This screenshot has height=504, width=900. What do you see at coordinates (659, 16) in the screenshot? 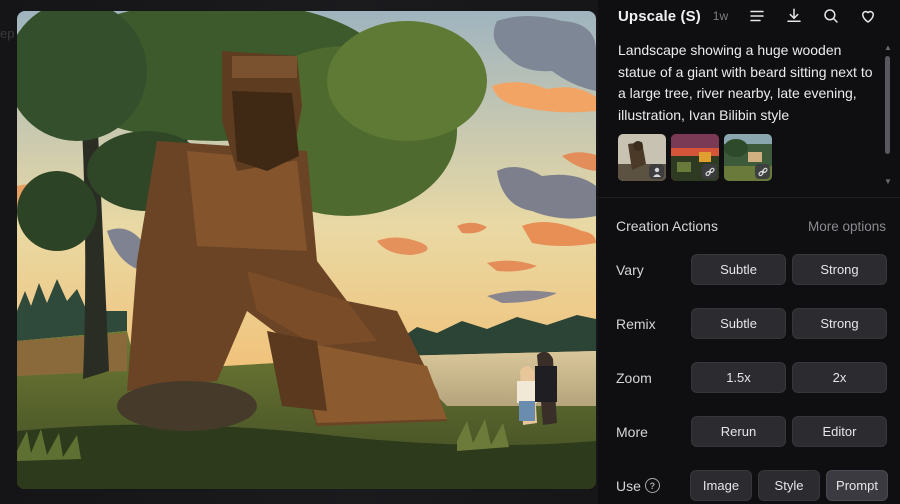
I see `page-title: Upscale (S)` at bounding box center [659, 16].